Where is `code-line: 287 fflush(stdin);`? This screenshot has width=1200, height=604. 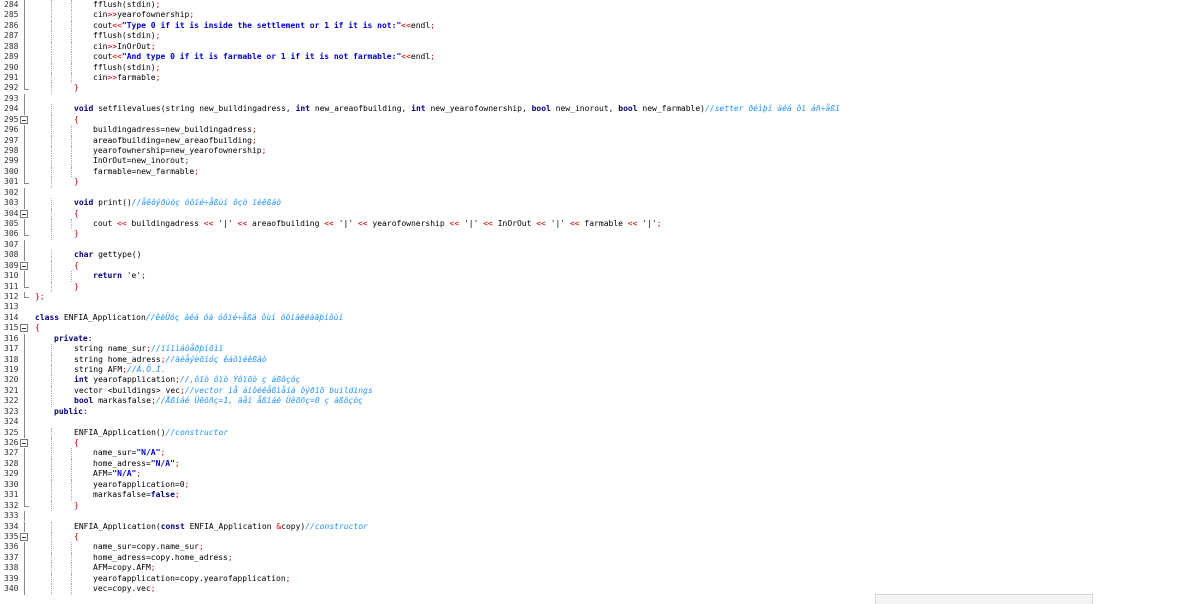 code-line: 287 fflush(stdin); is located at coordinates (600, 36).